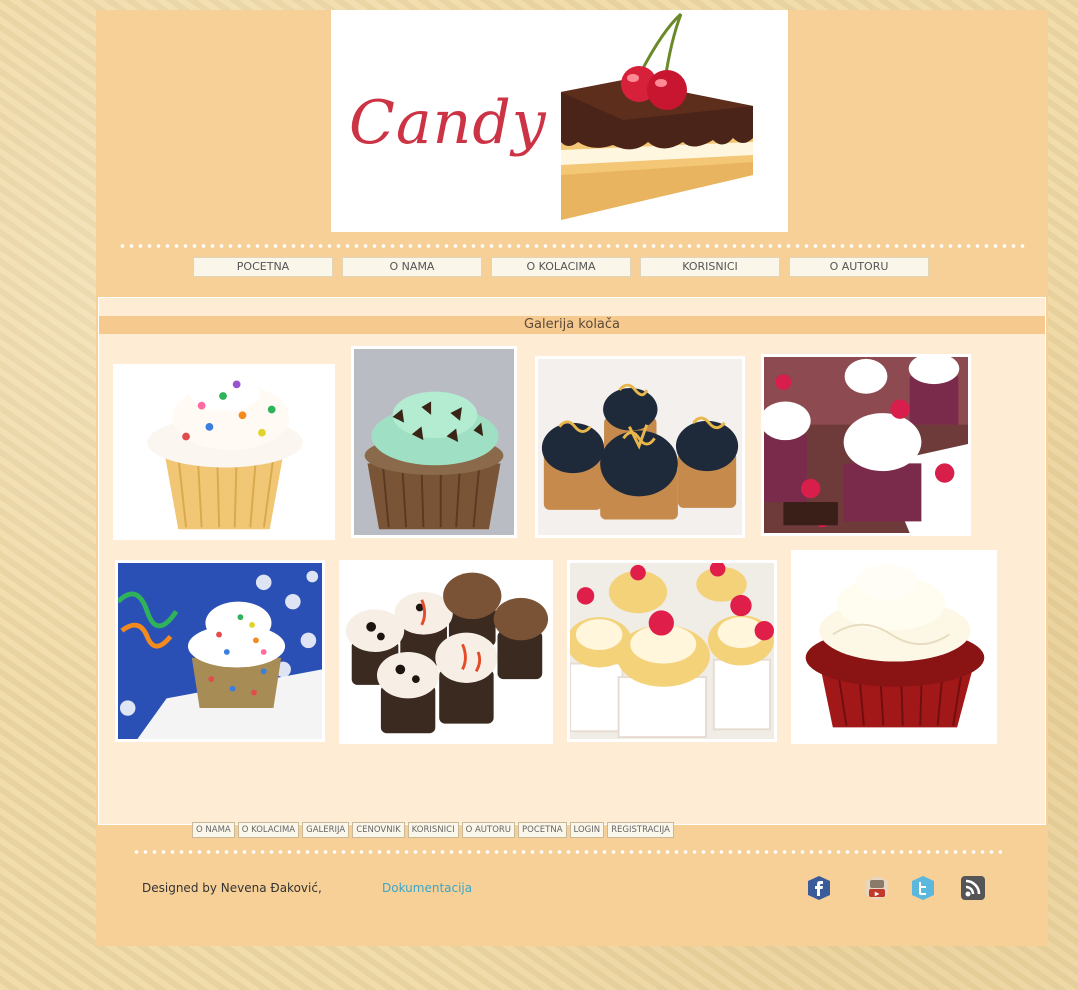 The image size is (1078, 990). I want to click on facebook-icon, so click(819, 888).